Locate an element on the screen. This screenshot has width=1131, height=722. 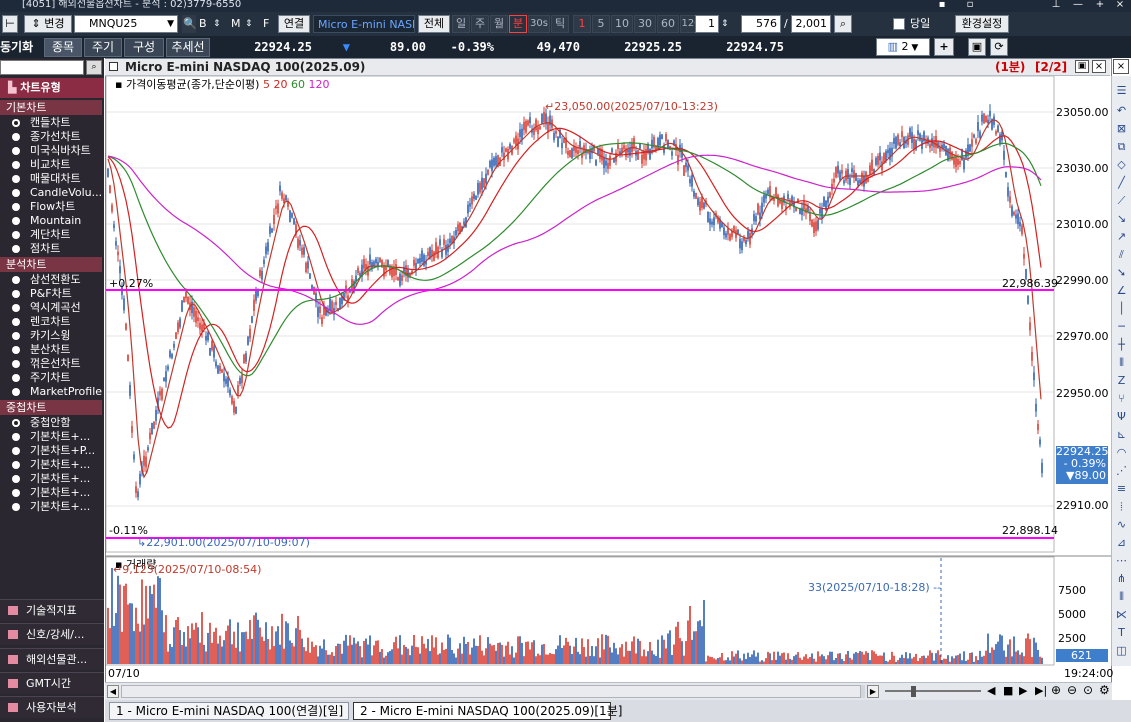
change-button: ⇕ 변경 is located at coordinates (48, 24).